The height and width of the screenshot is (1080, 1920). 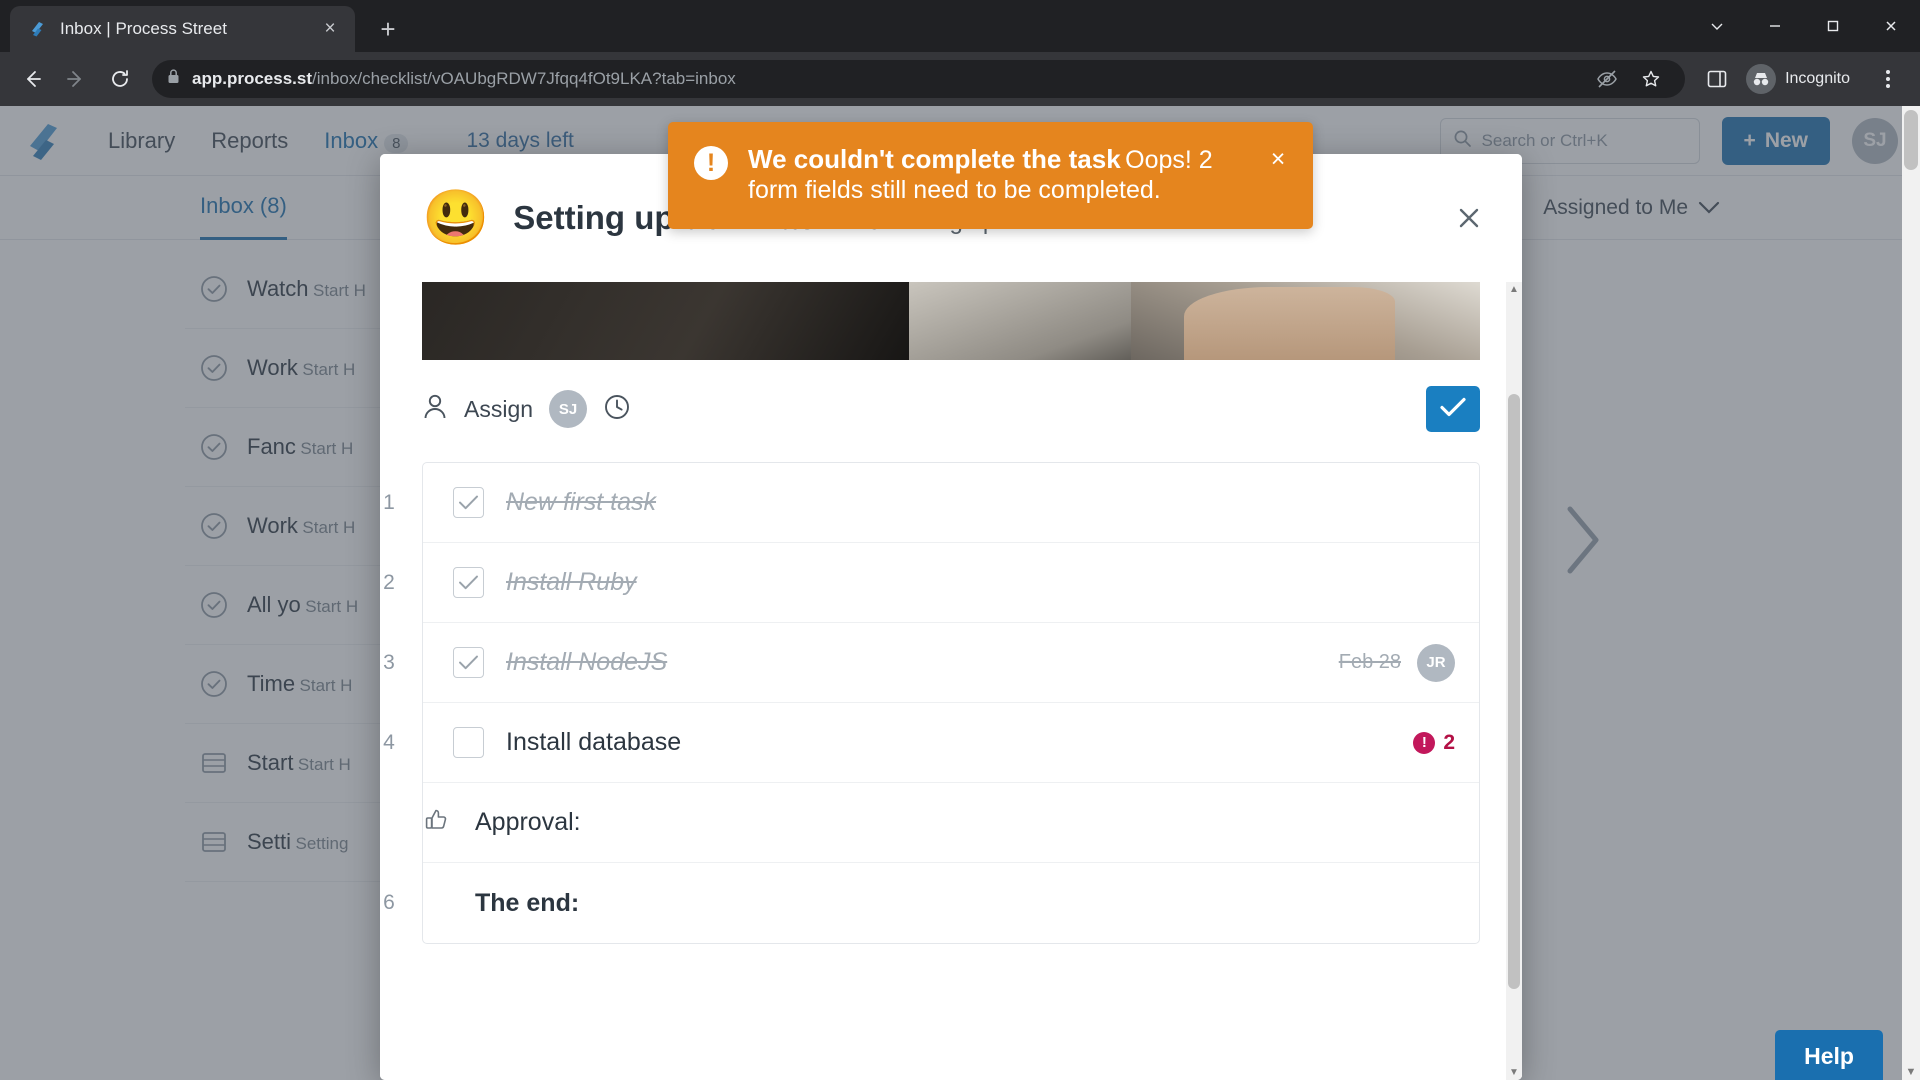 I want to click on assign-bar: Assign SJ, so click(x=951, y=407).